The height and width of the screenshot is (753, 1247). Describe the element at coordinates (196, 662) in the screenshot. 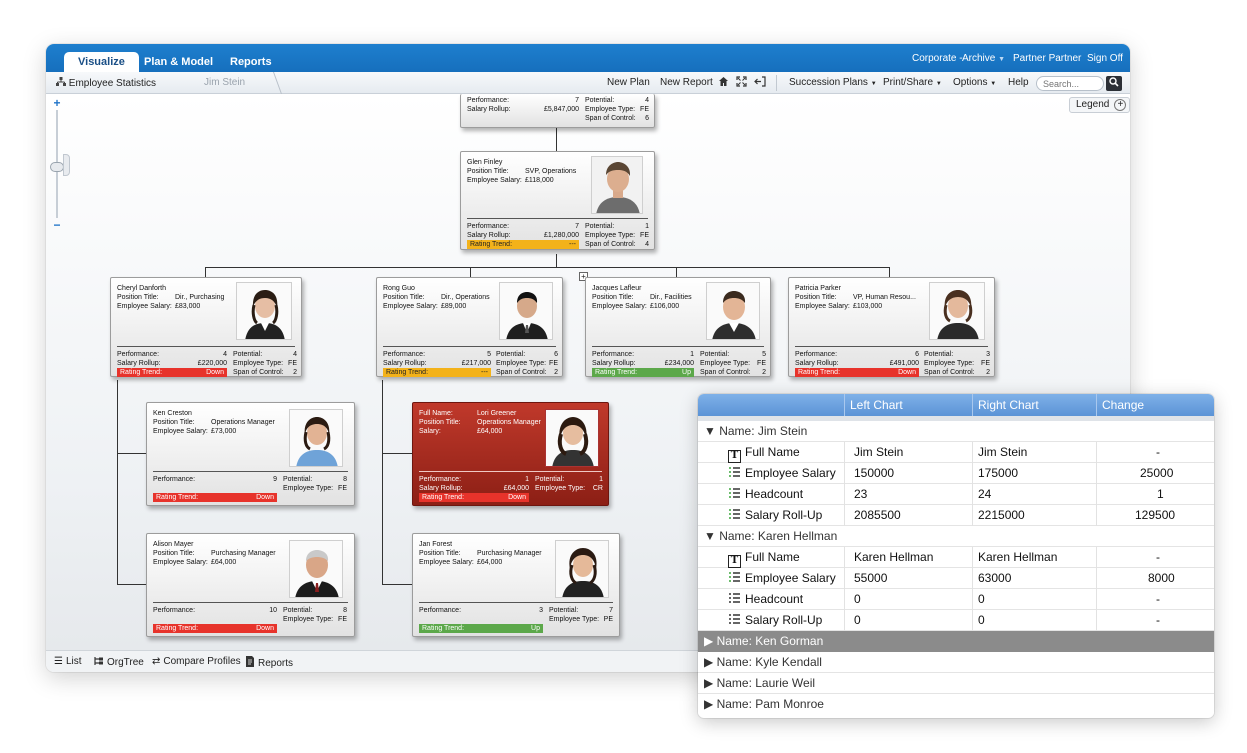

I see `compare-profiles-button: ⇄ Compare Profiles` at that location.